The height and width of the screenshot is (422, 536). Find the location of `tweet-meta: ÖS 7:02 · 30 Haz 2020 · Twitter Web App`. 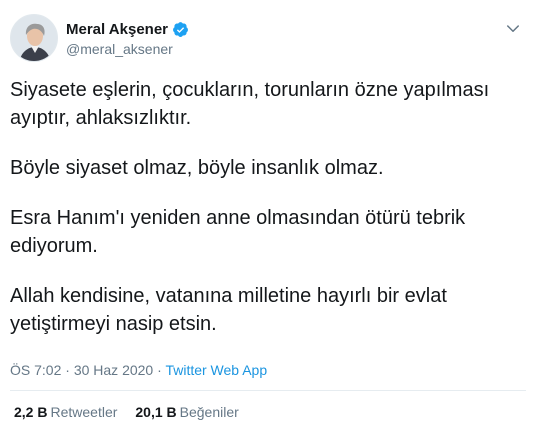

tweet-meta: ÖS 7:02 · 30 Haz 2020 · Twitter Web App is located at coordinates (138, 370).